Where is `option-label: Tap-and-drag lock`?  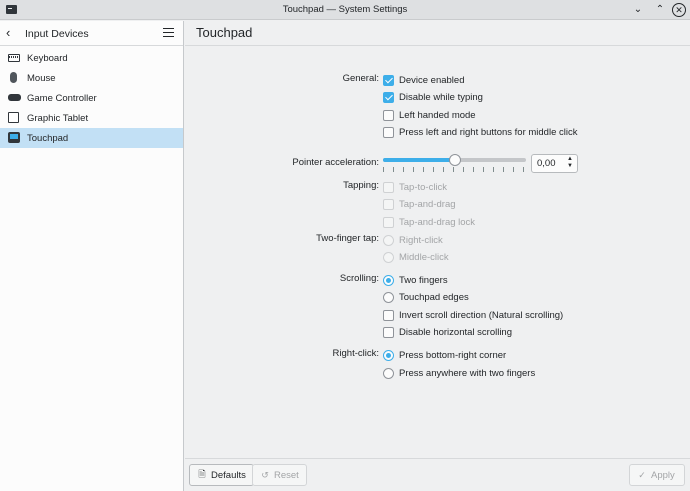 option-label: Tap-and-drag lock is located at coordinates (437, 222).